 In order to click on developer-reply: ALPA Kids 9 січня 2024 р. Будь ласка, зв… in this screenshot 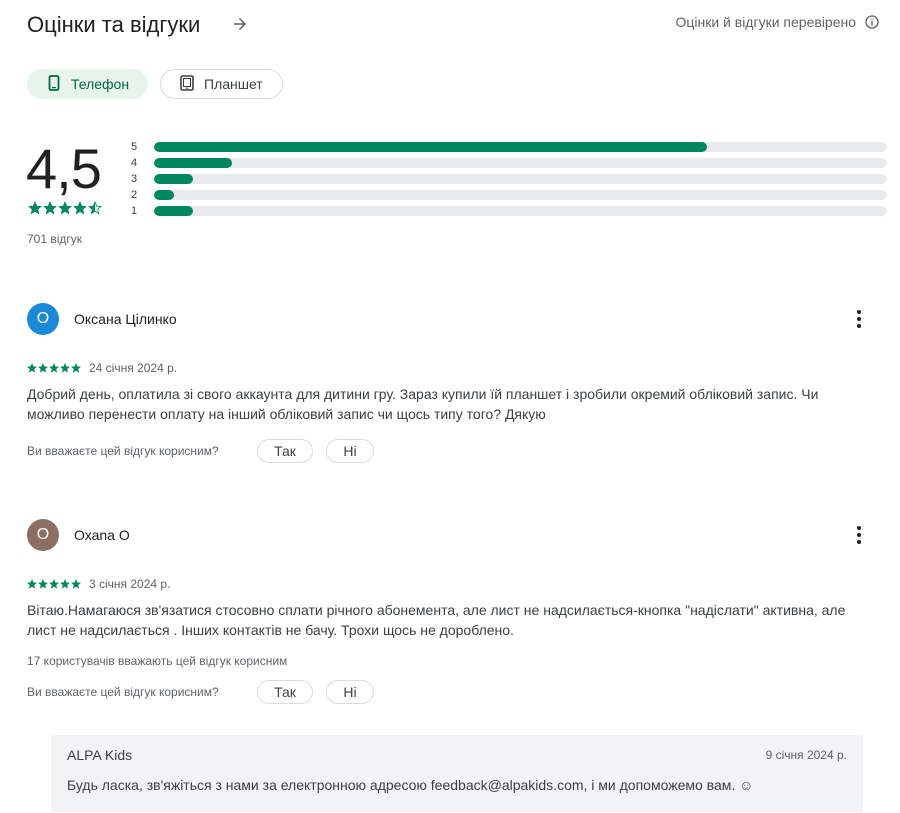, I will do `click(457, 773)`.